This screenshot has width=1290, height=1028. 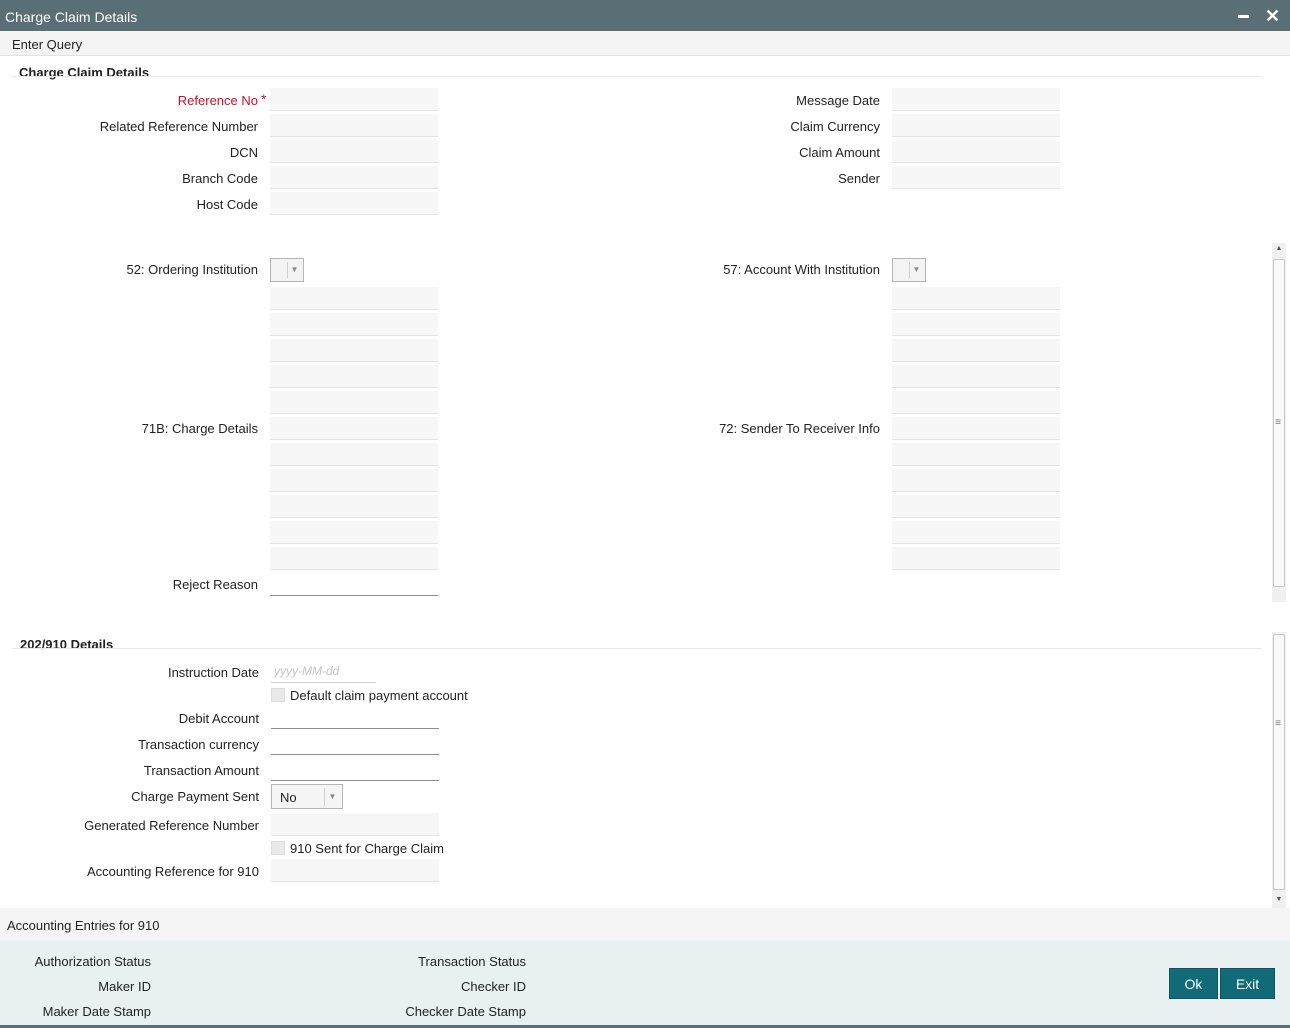 What do you see at coordinates (1279, 900) in the screenshot?
I see `scroll-down-icon: ▼` at bounding box center [1279, 900].